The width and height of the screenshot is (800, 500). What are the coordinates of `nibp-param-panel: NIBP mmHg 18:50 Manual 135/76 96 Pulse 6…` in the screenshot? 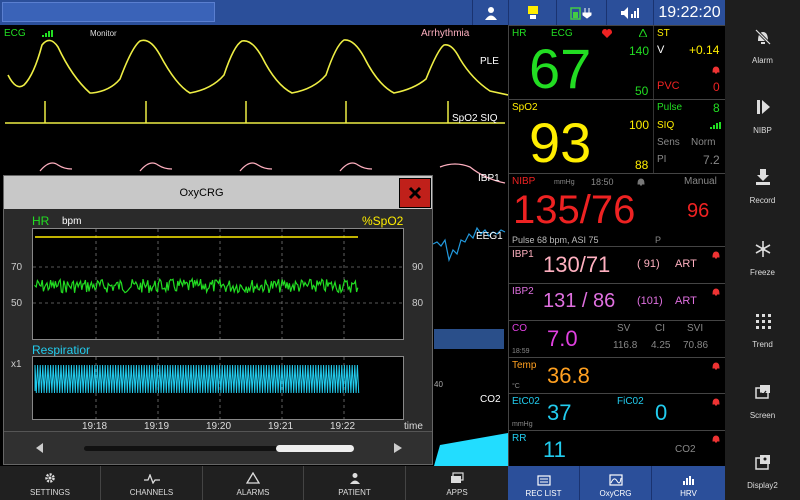 It's located at (616, 209).